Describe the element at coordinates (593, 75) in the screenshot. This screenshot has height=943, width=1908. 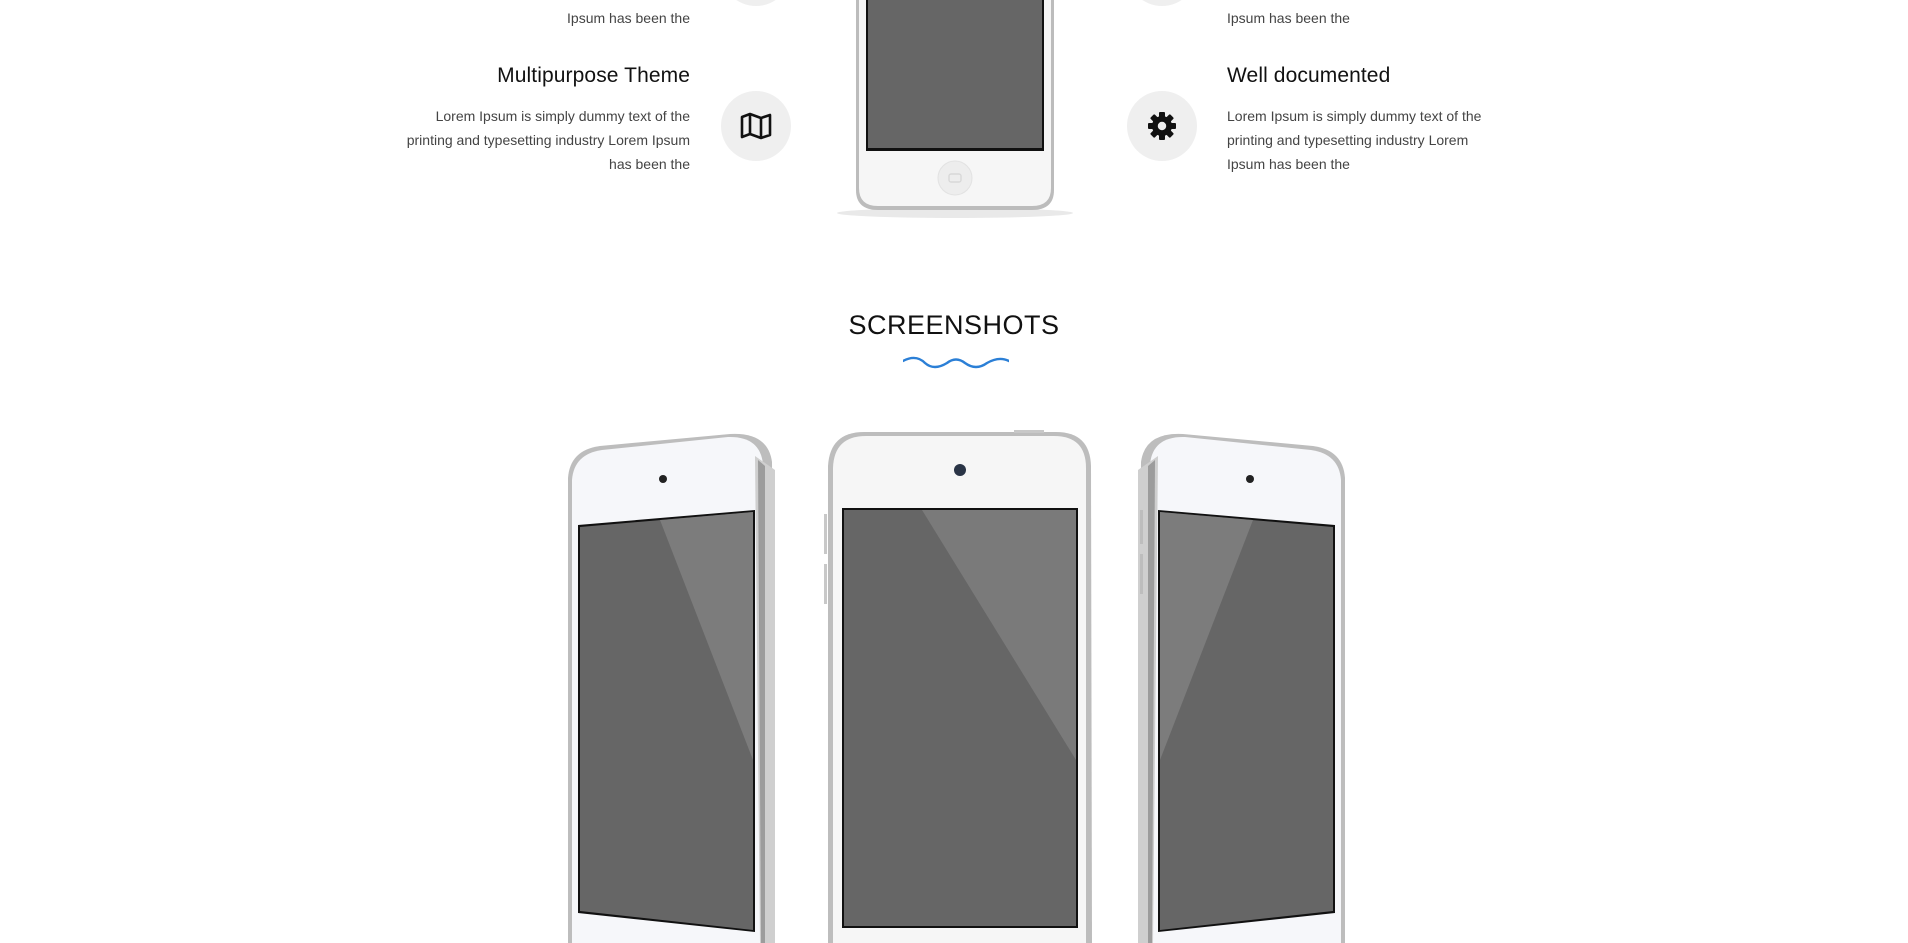
I see `feature-title: Multipurpose Theme` at that location.